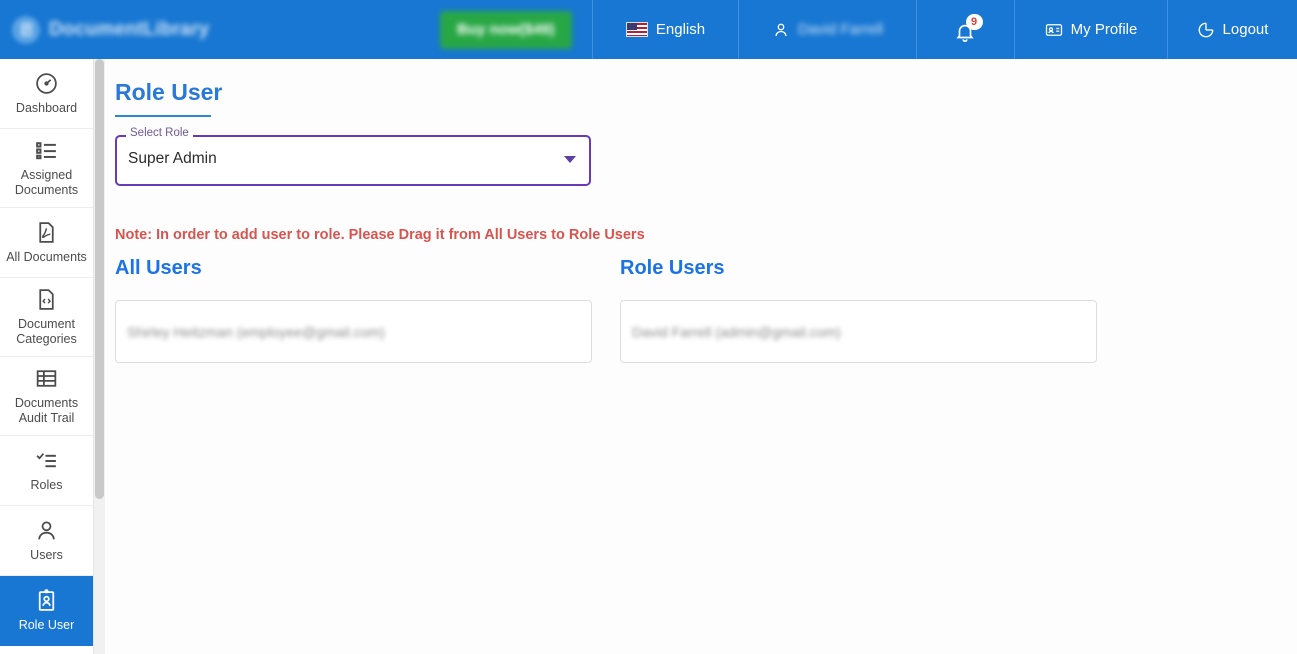 This screenshot has width=1297, height=654. Describe the element at coordinates (570, 159) in the screenshot. I see `chevron-down-icon` at that location.